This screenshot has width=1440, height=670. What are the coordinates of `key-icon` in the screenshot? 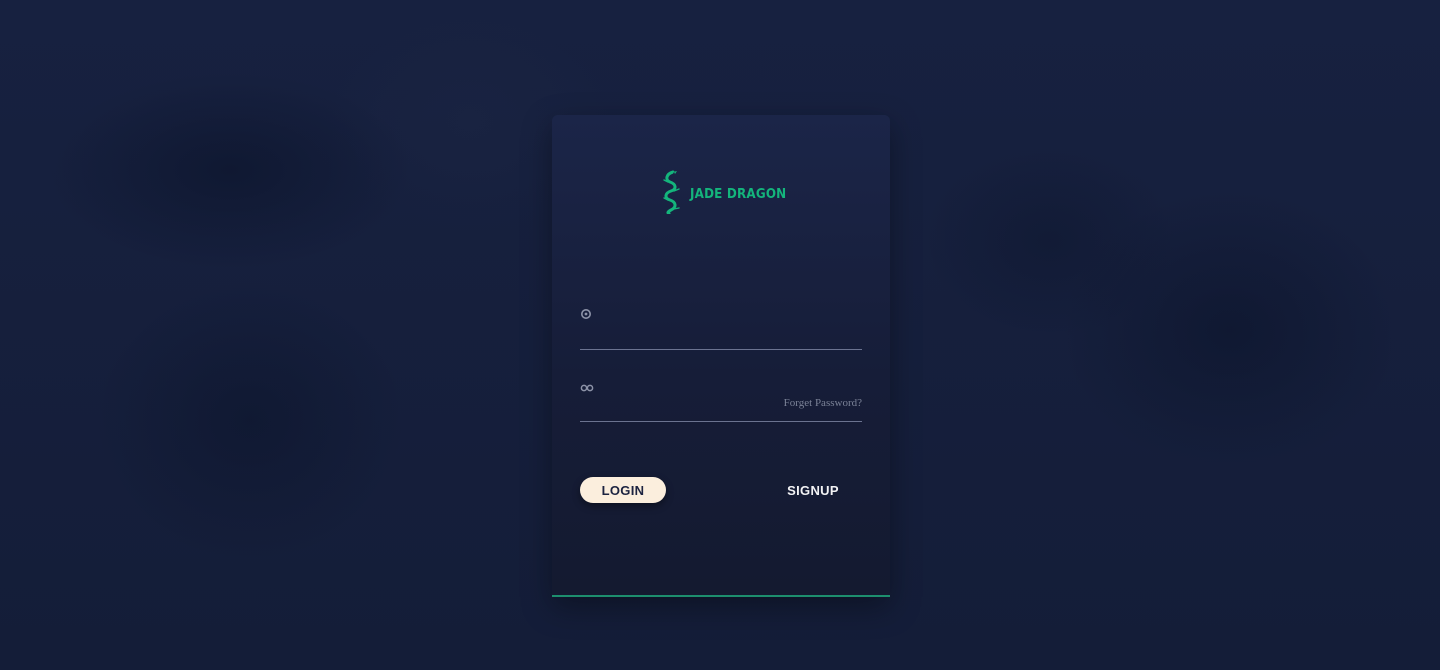 It's located at (587, 388).